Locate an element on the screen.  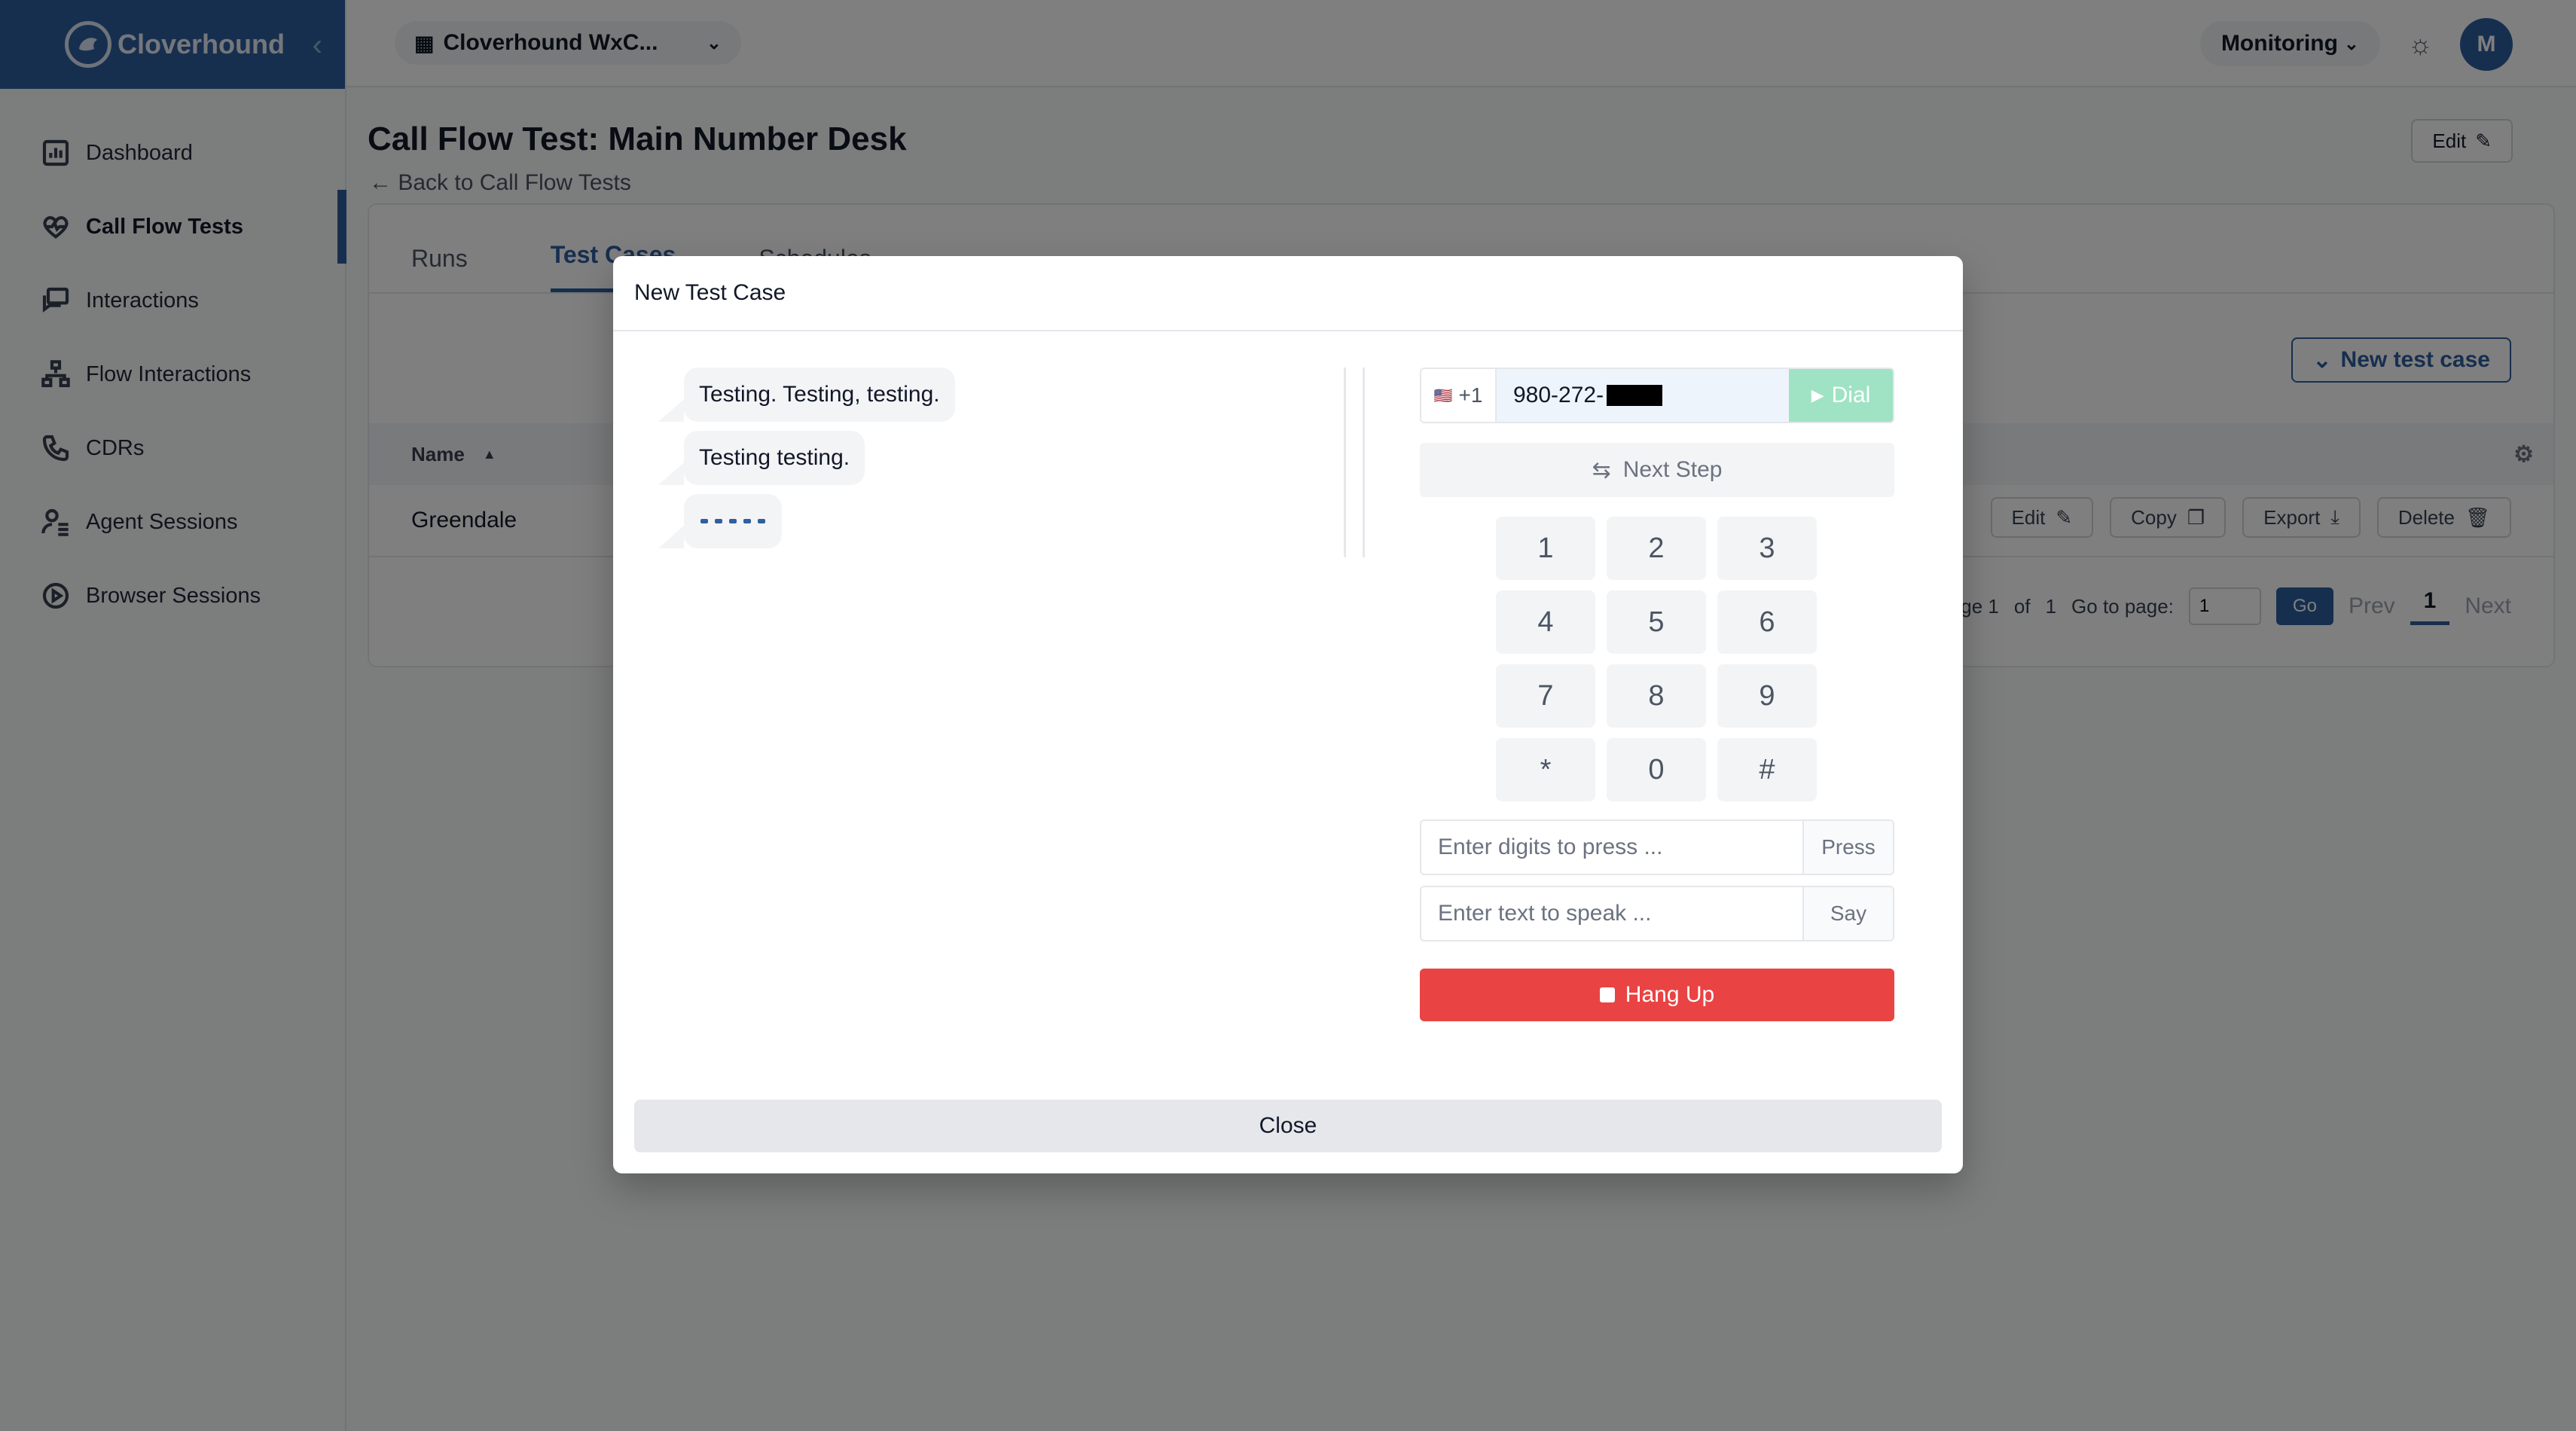
chat-message: Testing testing. is located at coordinates (762, 458).